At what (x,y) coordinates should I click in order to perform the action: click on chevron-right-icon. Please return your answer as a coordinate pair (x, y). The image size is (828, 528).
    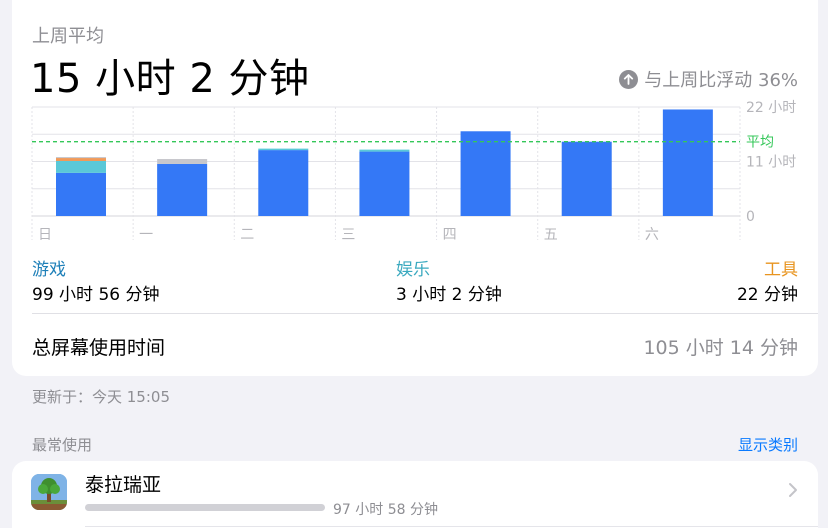
    Looking at the image, I should click on (793, 492).